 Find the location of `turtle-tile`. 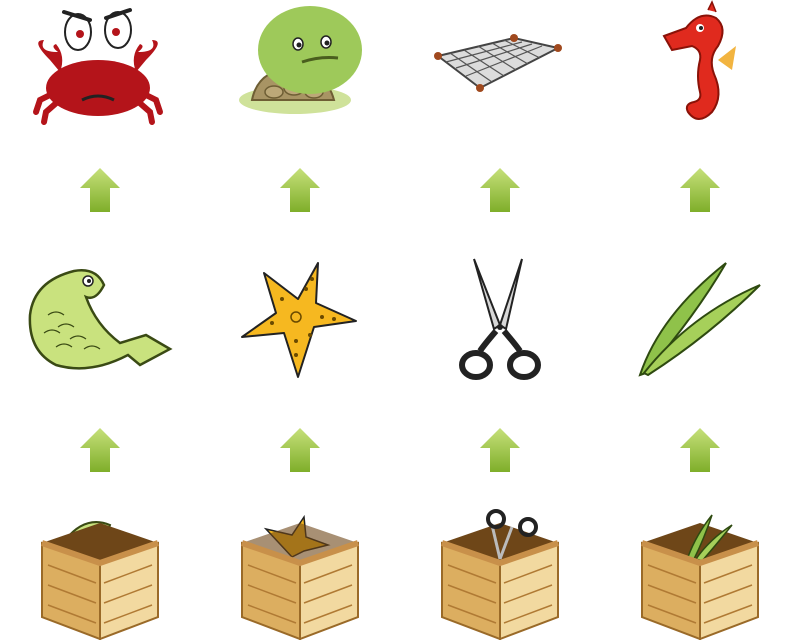

turtle-tile is located at coordinates (300, 65).